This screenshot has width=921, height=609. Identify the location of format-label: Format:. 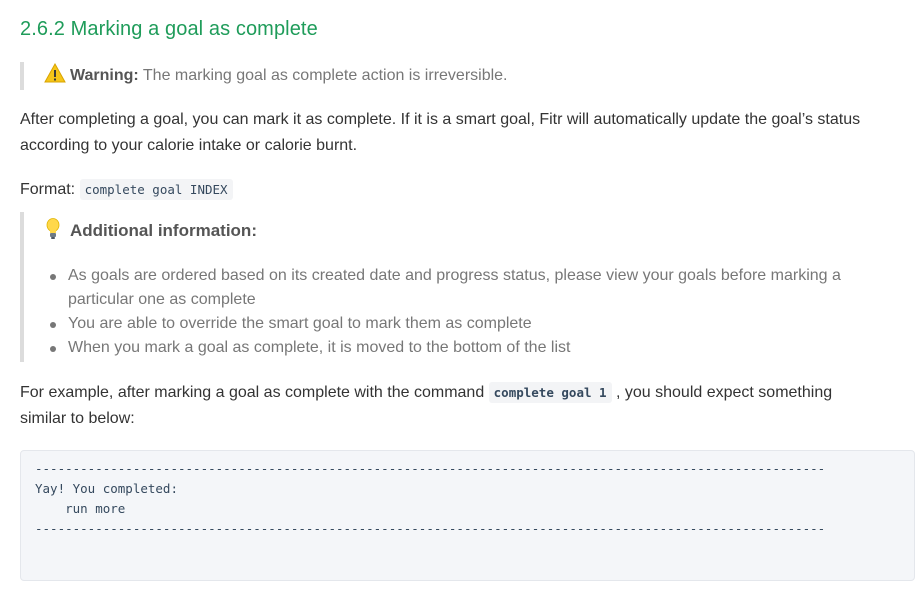
(50, 189).